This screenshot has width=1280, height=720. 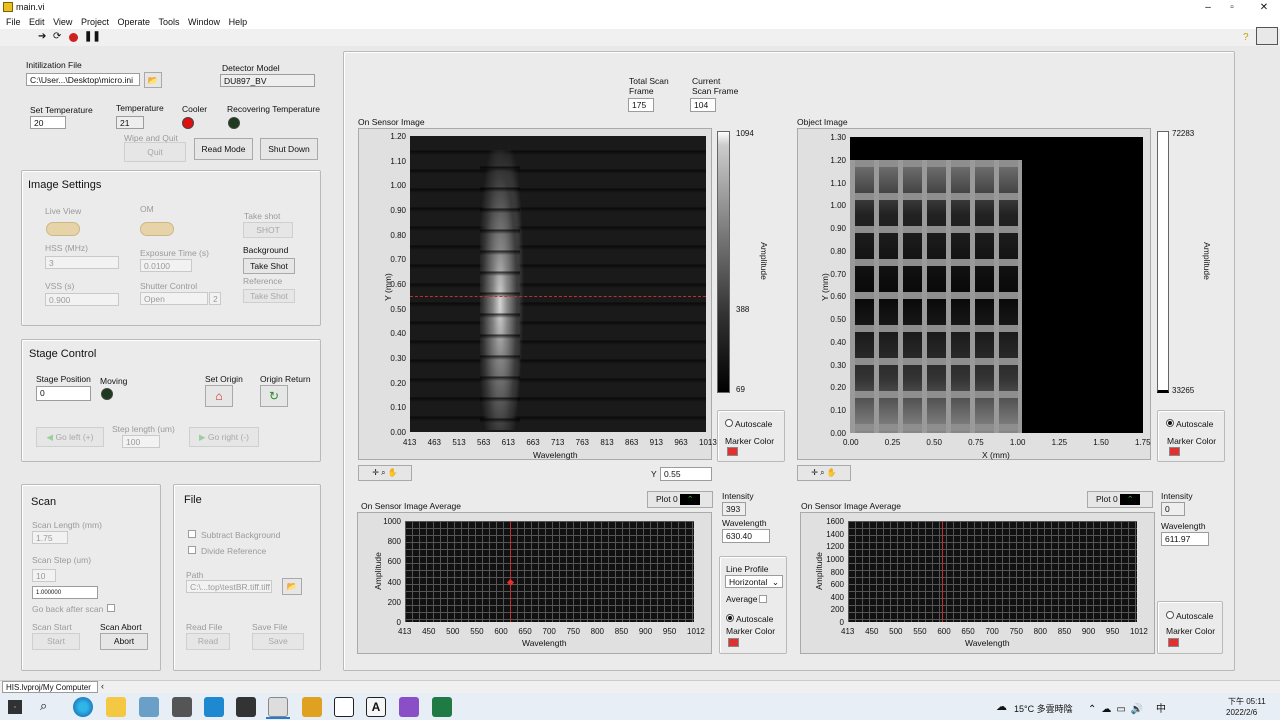 I want to click on go-back-checkbox, so click(x=111, y=608).